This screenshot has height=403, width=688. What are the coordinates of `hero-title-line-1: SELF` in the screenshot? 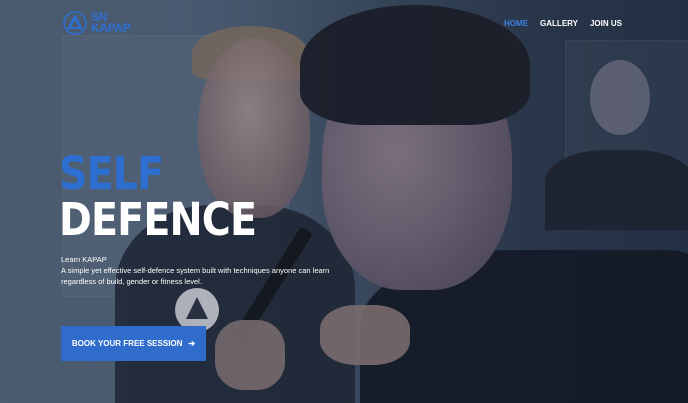 It's located at (111, 173).